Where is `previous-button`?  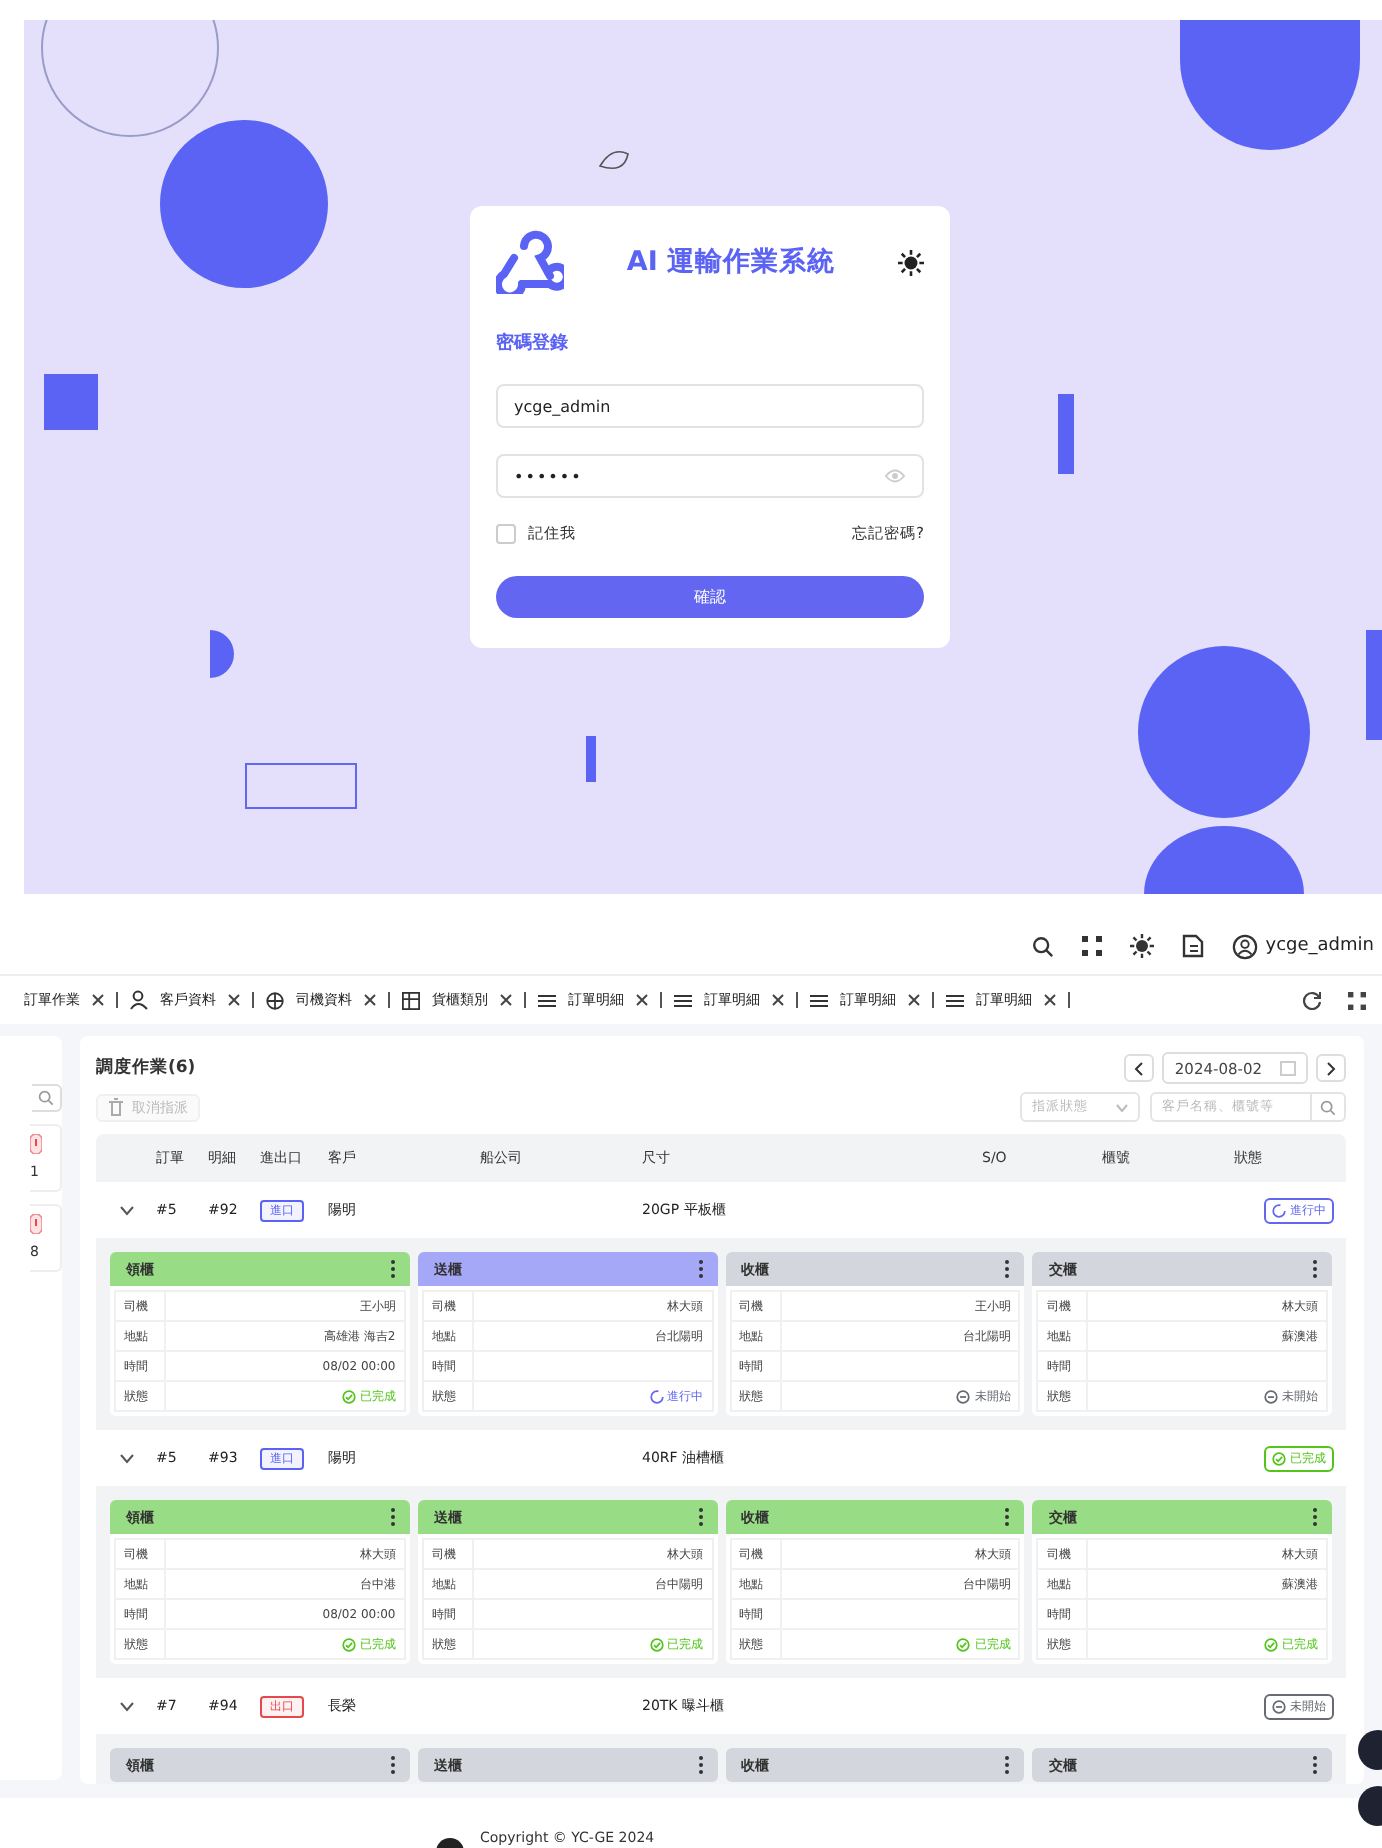 previous-button is located at coordinates (1139, 1068).